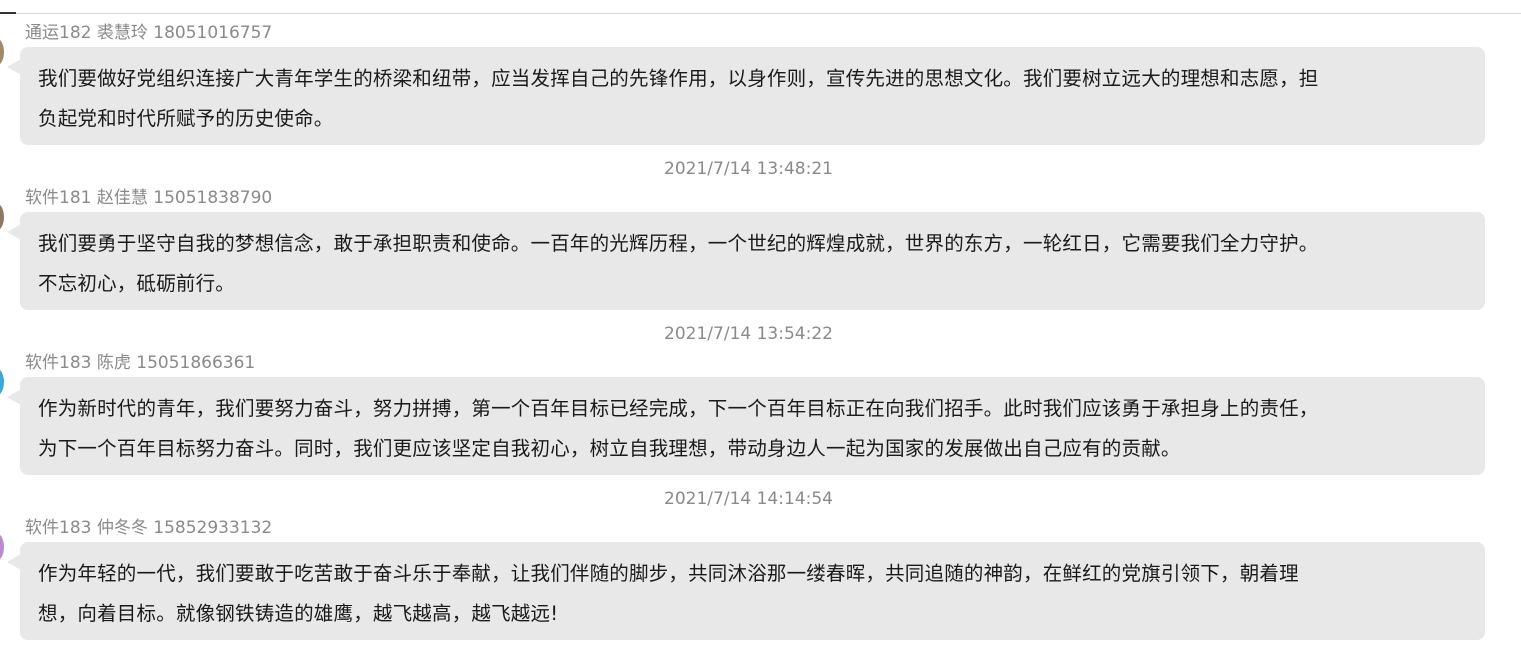 The width and height of the screenshot is (1521, 656). I want to click on message-timestamp: 2021/7/14 13:54:22, so click(748, 334).